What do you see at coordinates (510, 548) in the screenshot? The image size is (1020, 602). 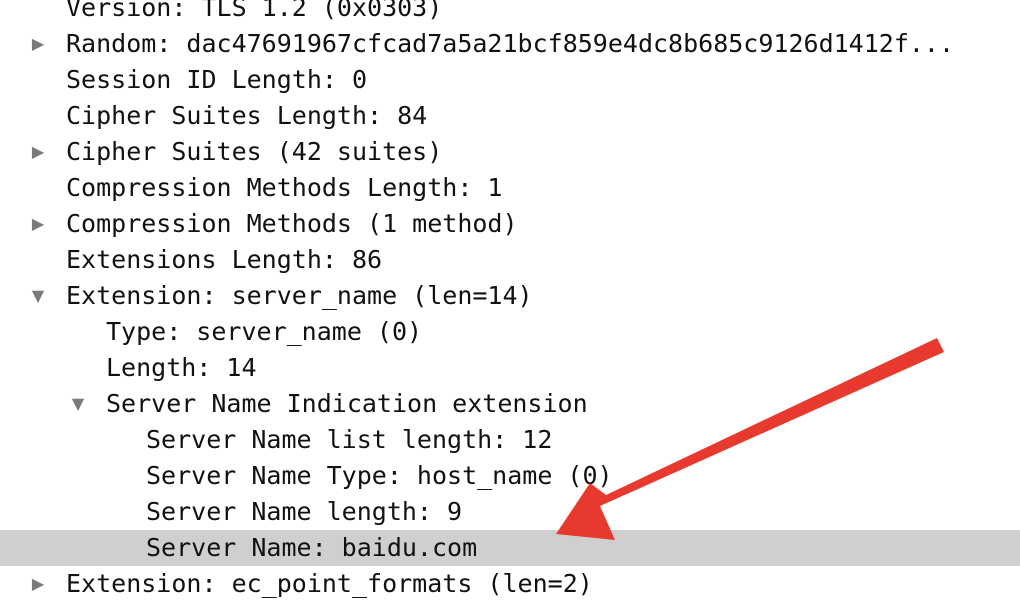 I see `tree-row-server-name-selected: Server Name: baidu.com` at bounding box center [510, 548].